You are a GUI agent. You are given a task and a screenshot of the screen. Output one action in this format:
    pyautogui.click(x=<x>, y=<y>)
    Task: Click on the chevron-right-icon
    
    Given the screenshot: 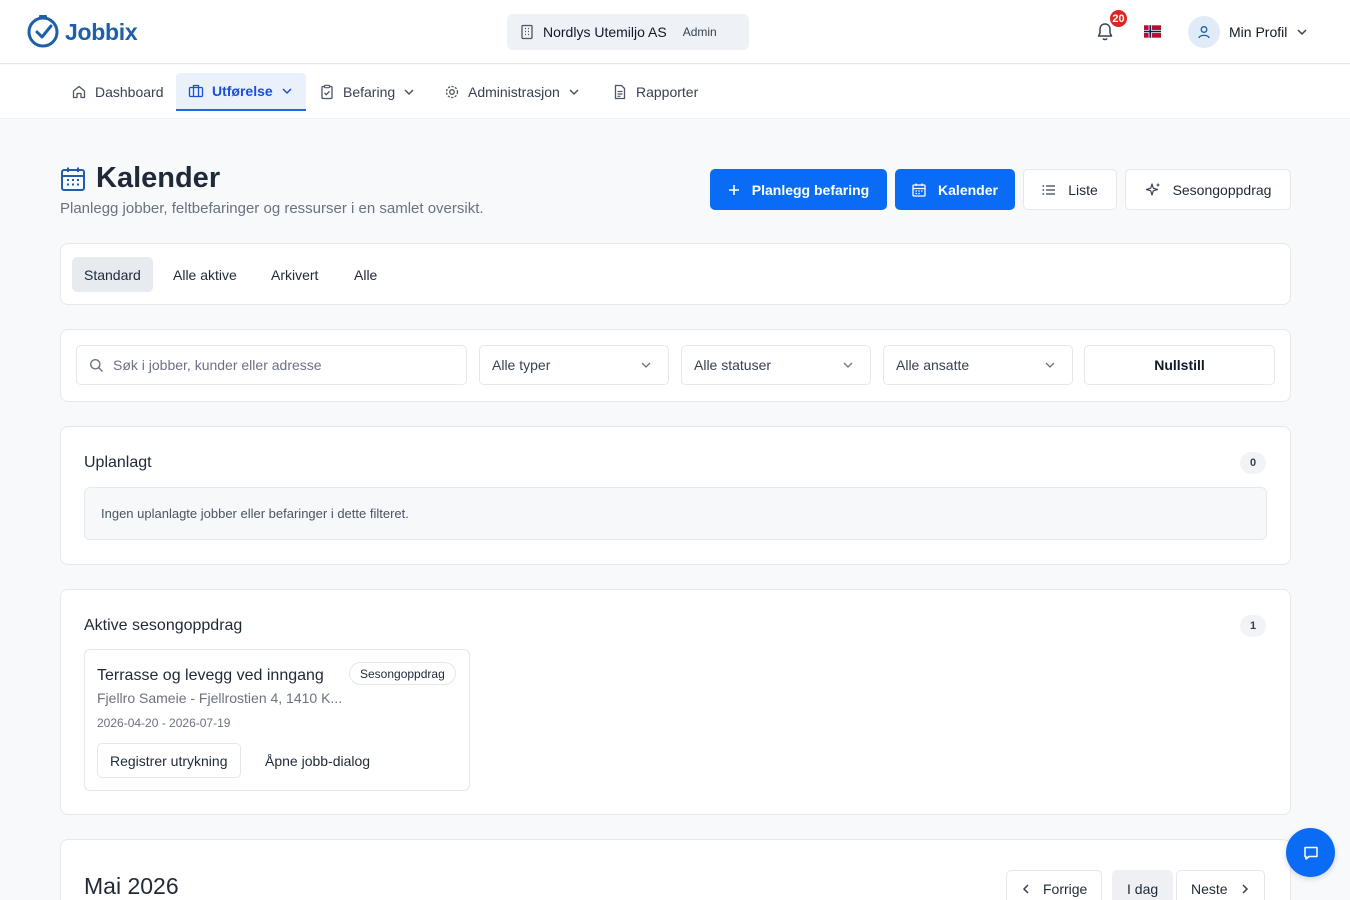 What is the action you would take?
    pyautogui.click(x=1245, y=889)
    